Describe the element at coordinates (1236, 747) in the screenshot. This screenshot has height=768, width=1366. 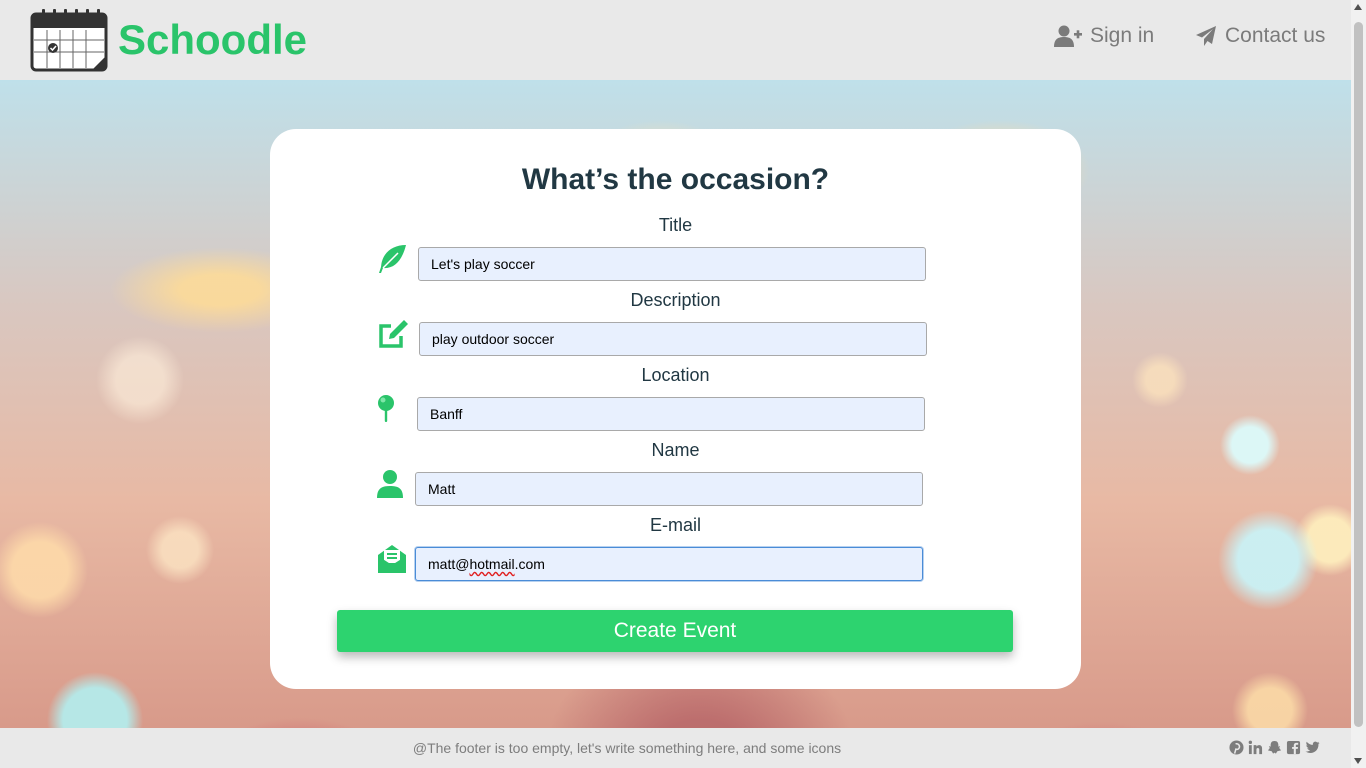
I see `pinterest-icon` at that location.